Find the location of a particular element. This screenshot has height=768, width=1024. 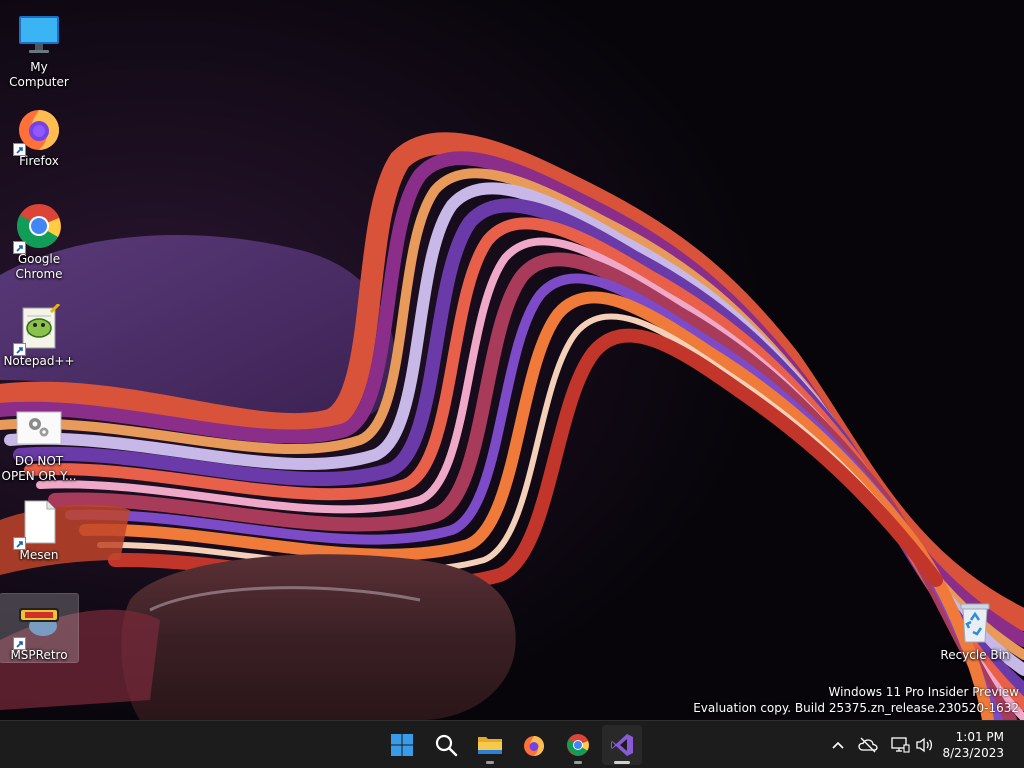

taskbar-app-file-explorer is located at coordinates (490, 745).